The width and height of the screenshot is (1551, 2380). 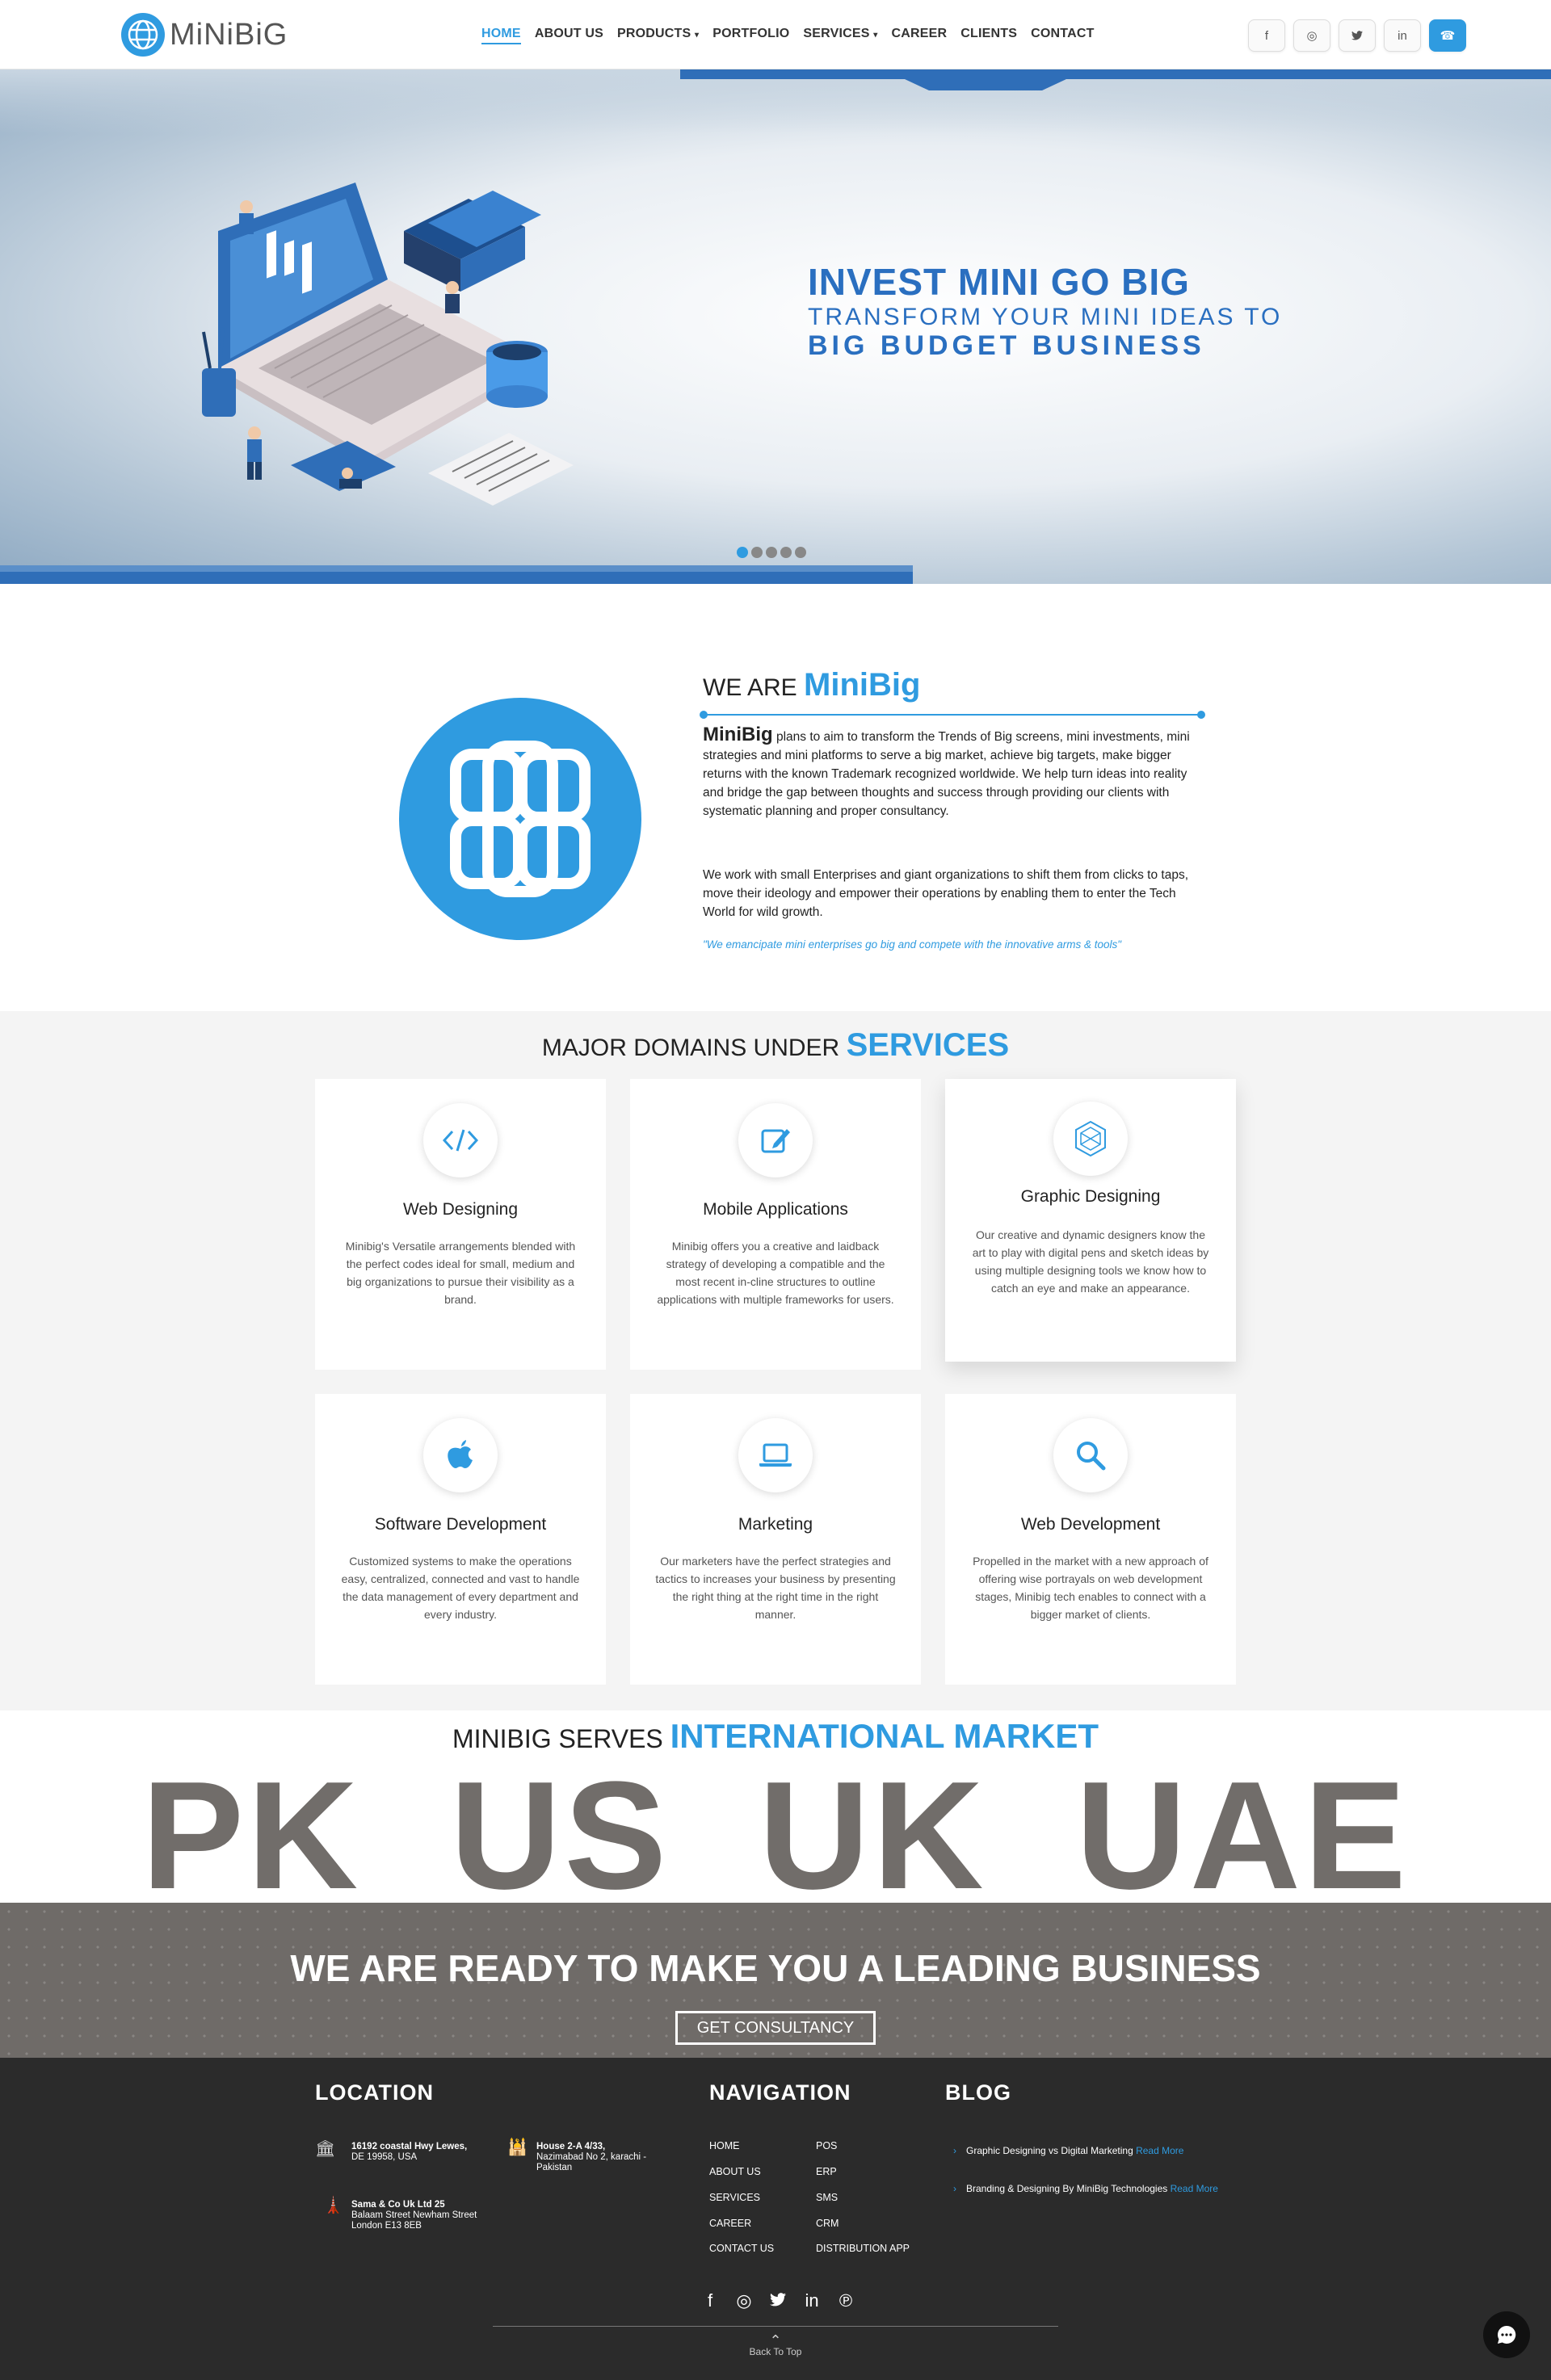 I want to click on hero-tagline: BIG BUDGET BUSINESS, so click(x=1007, y=345).